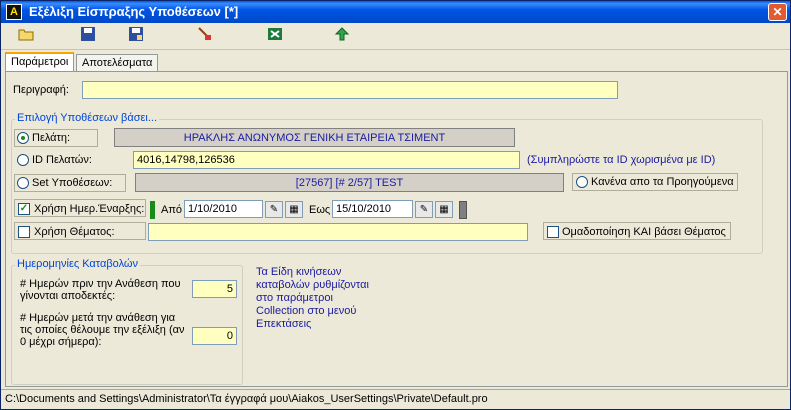 This screenshot has height=410, width=791. Describe the element at coordinates (74, 232) in the screenshot. I see `use-subject-label: Χρήση Θέματος:` at that location.